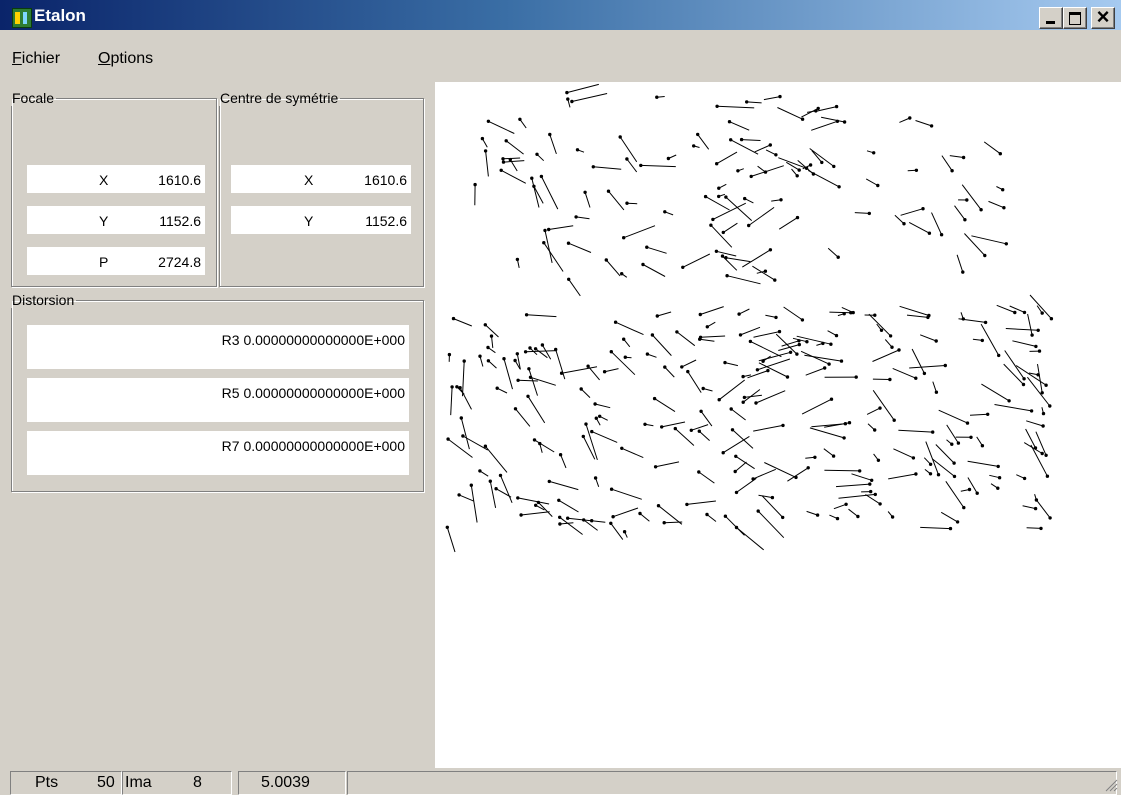 Image resolution: width=1121 pixels, height=795 pixels. What do you see at coordinates (321, 220) in the screenshot?
I see `centre-y-field: Y 1152.6` at bounding box center [321, 220].